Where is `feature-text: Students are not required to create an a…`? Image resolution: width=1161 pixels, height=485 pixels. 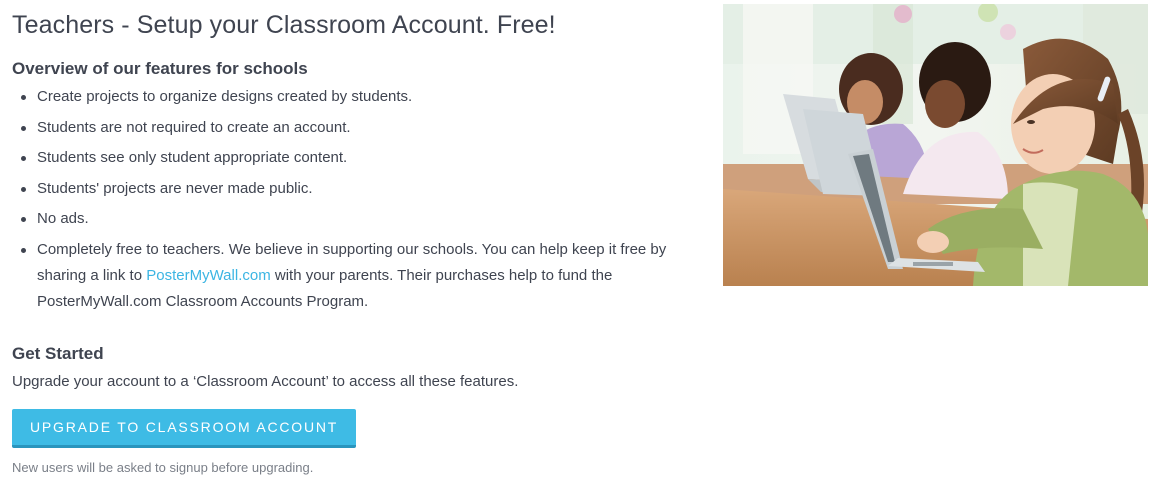
feature-text: Students are not required to create an a… is located at coordinates (194, 127).